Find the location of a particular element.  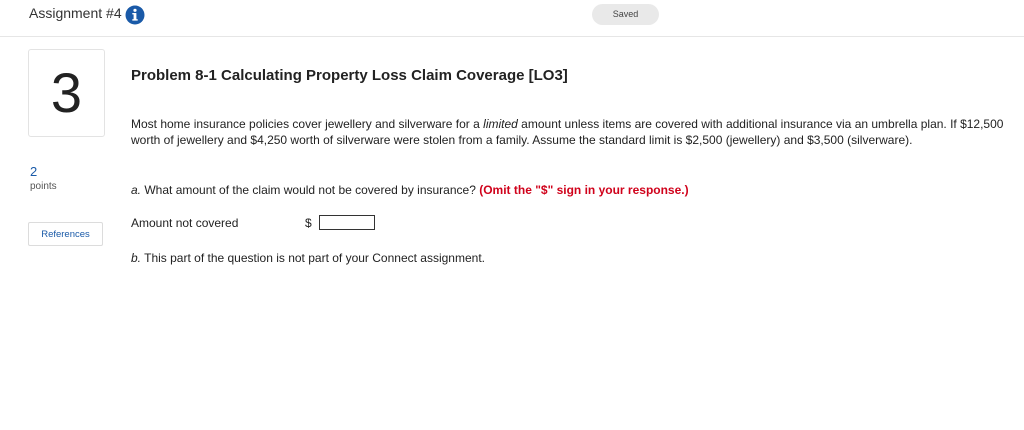

saved-status-badge: Saved is located at coordinates (625, 14).